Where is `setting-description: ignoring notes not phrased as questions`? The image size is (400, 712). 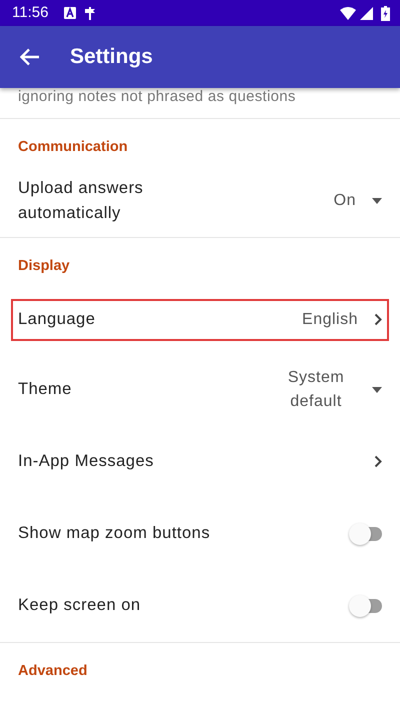
setting-description: ignoring notes not phrased as questions is located at coordinates (157, 97).